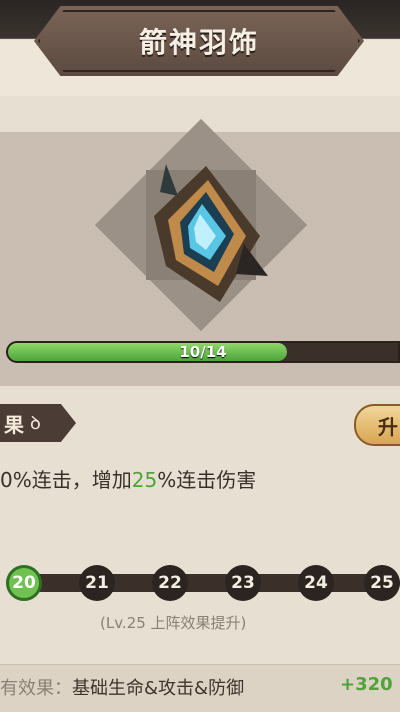  What do you see at coordinates (388, 426) in the screenshot?
I see `upgrade-button-label: 升` at bounding box center [388, 426].